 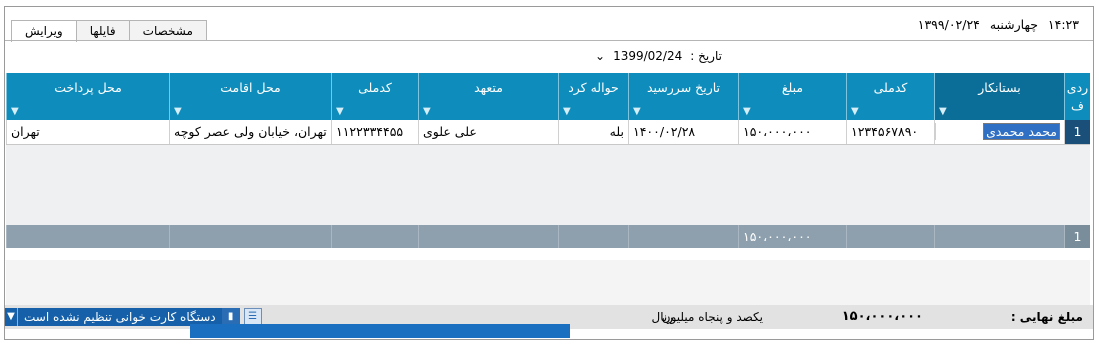 What do you see at coordinates (683, 96) in the screenshot?
I see `col-header-due-date: تاریخ سررسید ▼` at bounding box center [683, 96].